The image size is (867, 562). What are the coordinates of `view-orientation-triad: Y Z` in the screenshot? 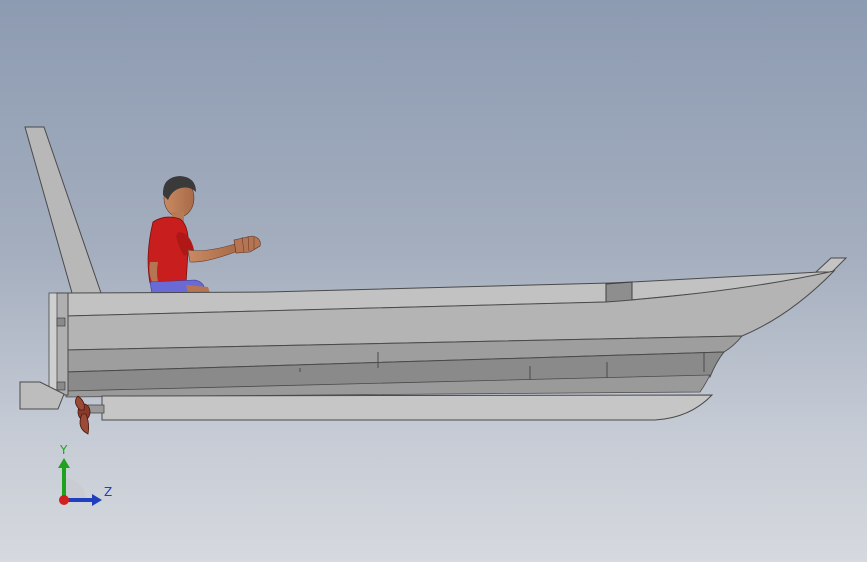 It's located at (85, 478).